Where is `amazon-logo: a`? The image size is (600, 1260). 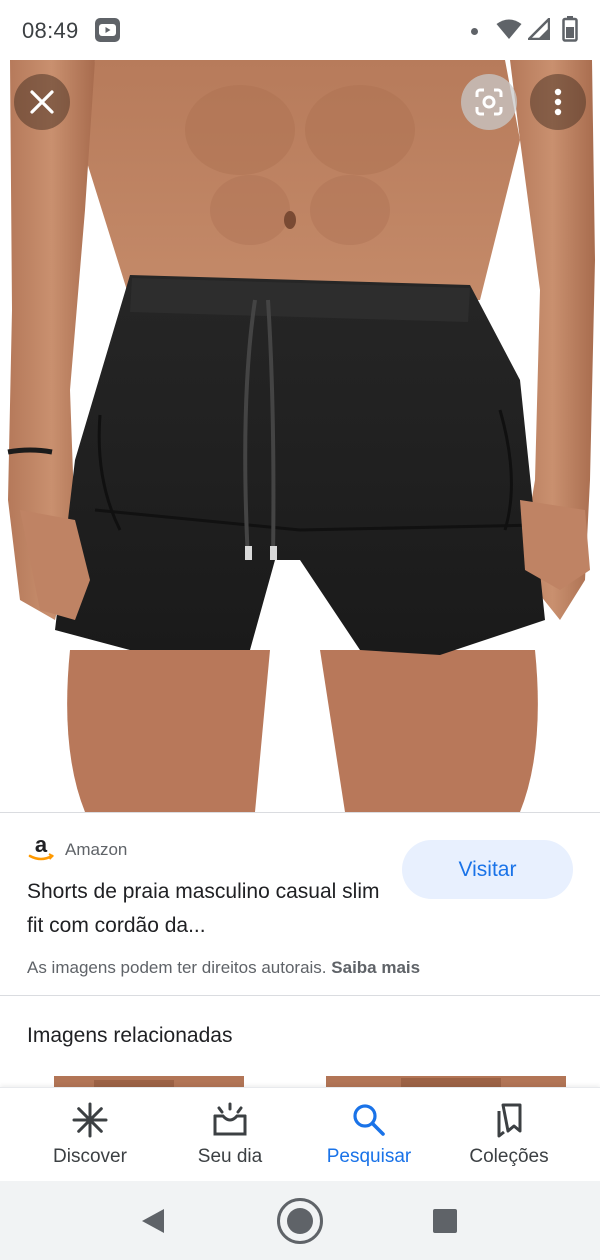 amazon-logo: a is located at coordinates (41, 848).